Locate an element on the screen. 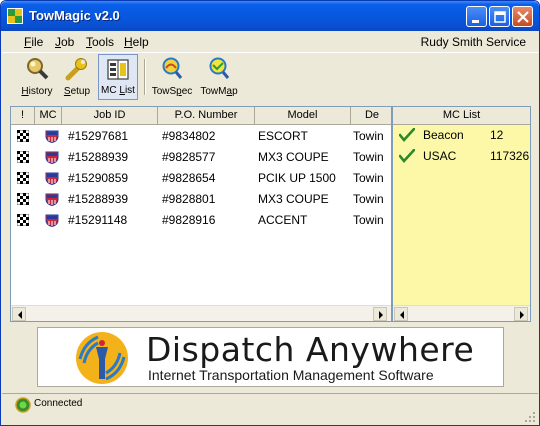 Image resolution: width=540 pixels, height=426 pixels. mc-list-button: MC List is located at coordinates (118, 77).